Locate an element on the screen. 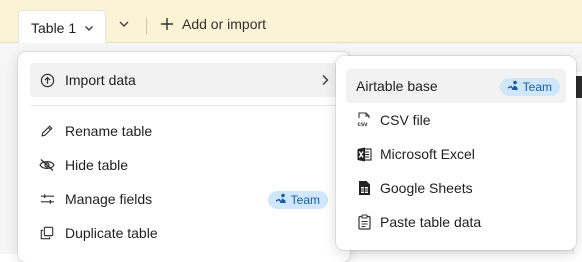  table-tab: Table 1 is located at coordinates (62, 27).